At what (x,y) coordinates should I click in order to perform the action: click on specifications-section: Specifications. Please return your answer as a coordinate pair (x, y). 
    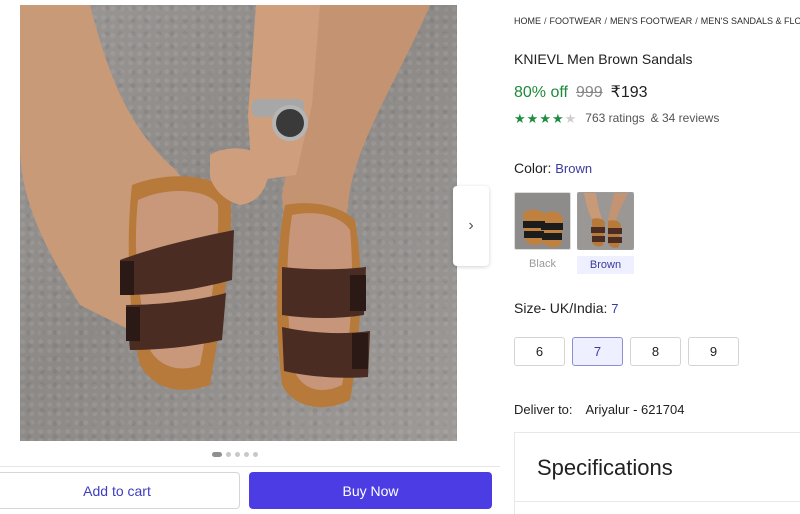
    Looking at the image, I should click on (657, 473).